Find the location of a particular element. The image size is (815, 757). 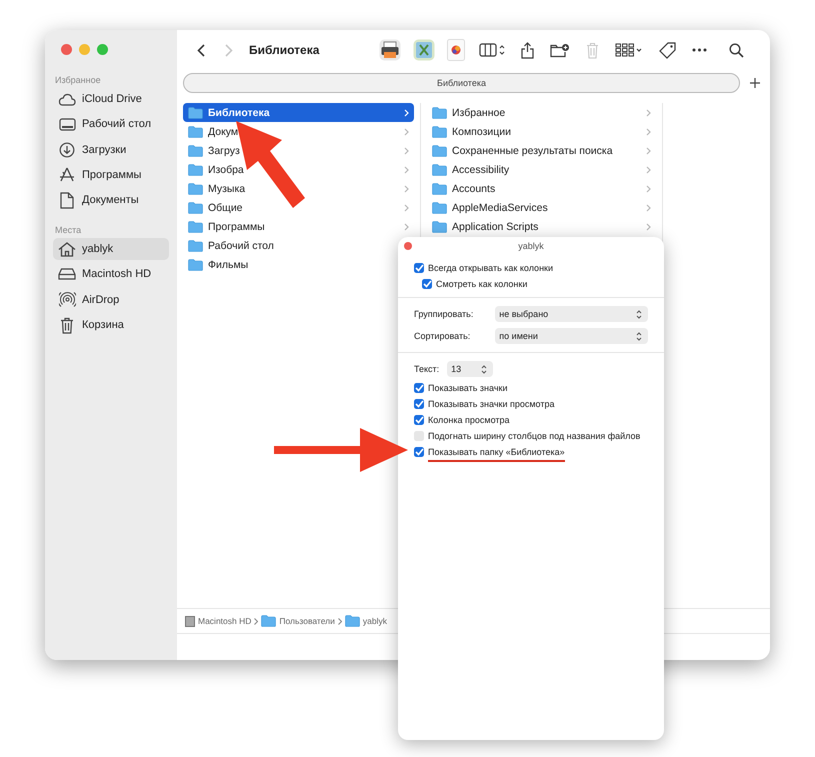

document-icon is located at coordinates (67, 200).